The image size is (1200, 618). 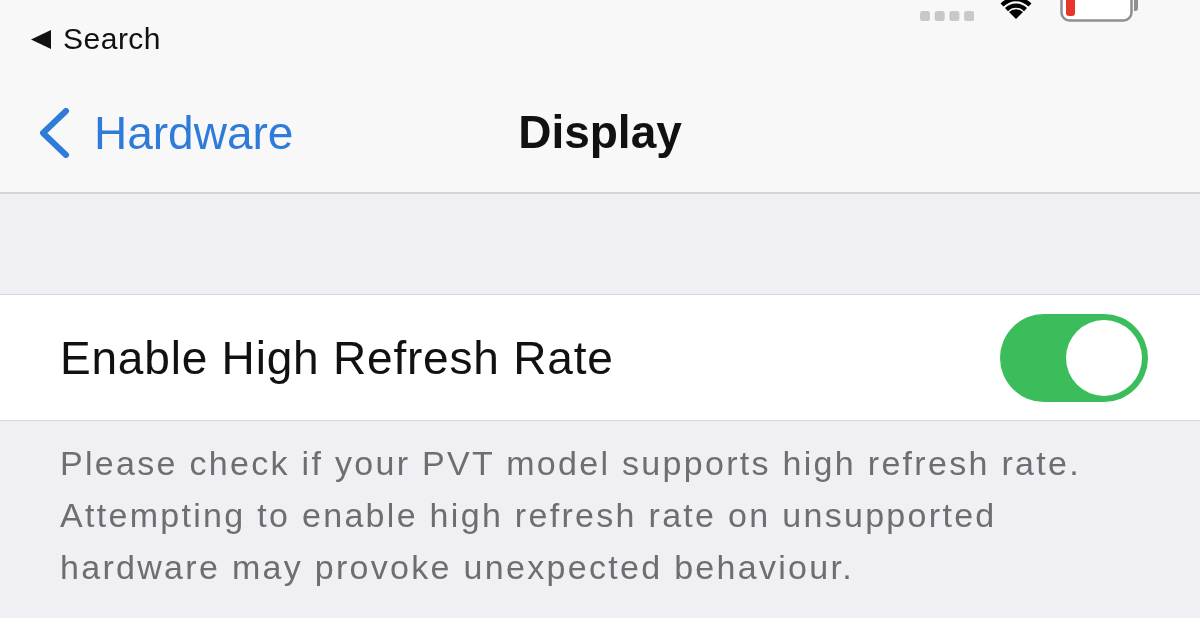 I want to click on back-button: Hardware, so click(x=166, y=133).